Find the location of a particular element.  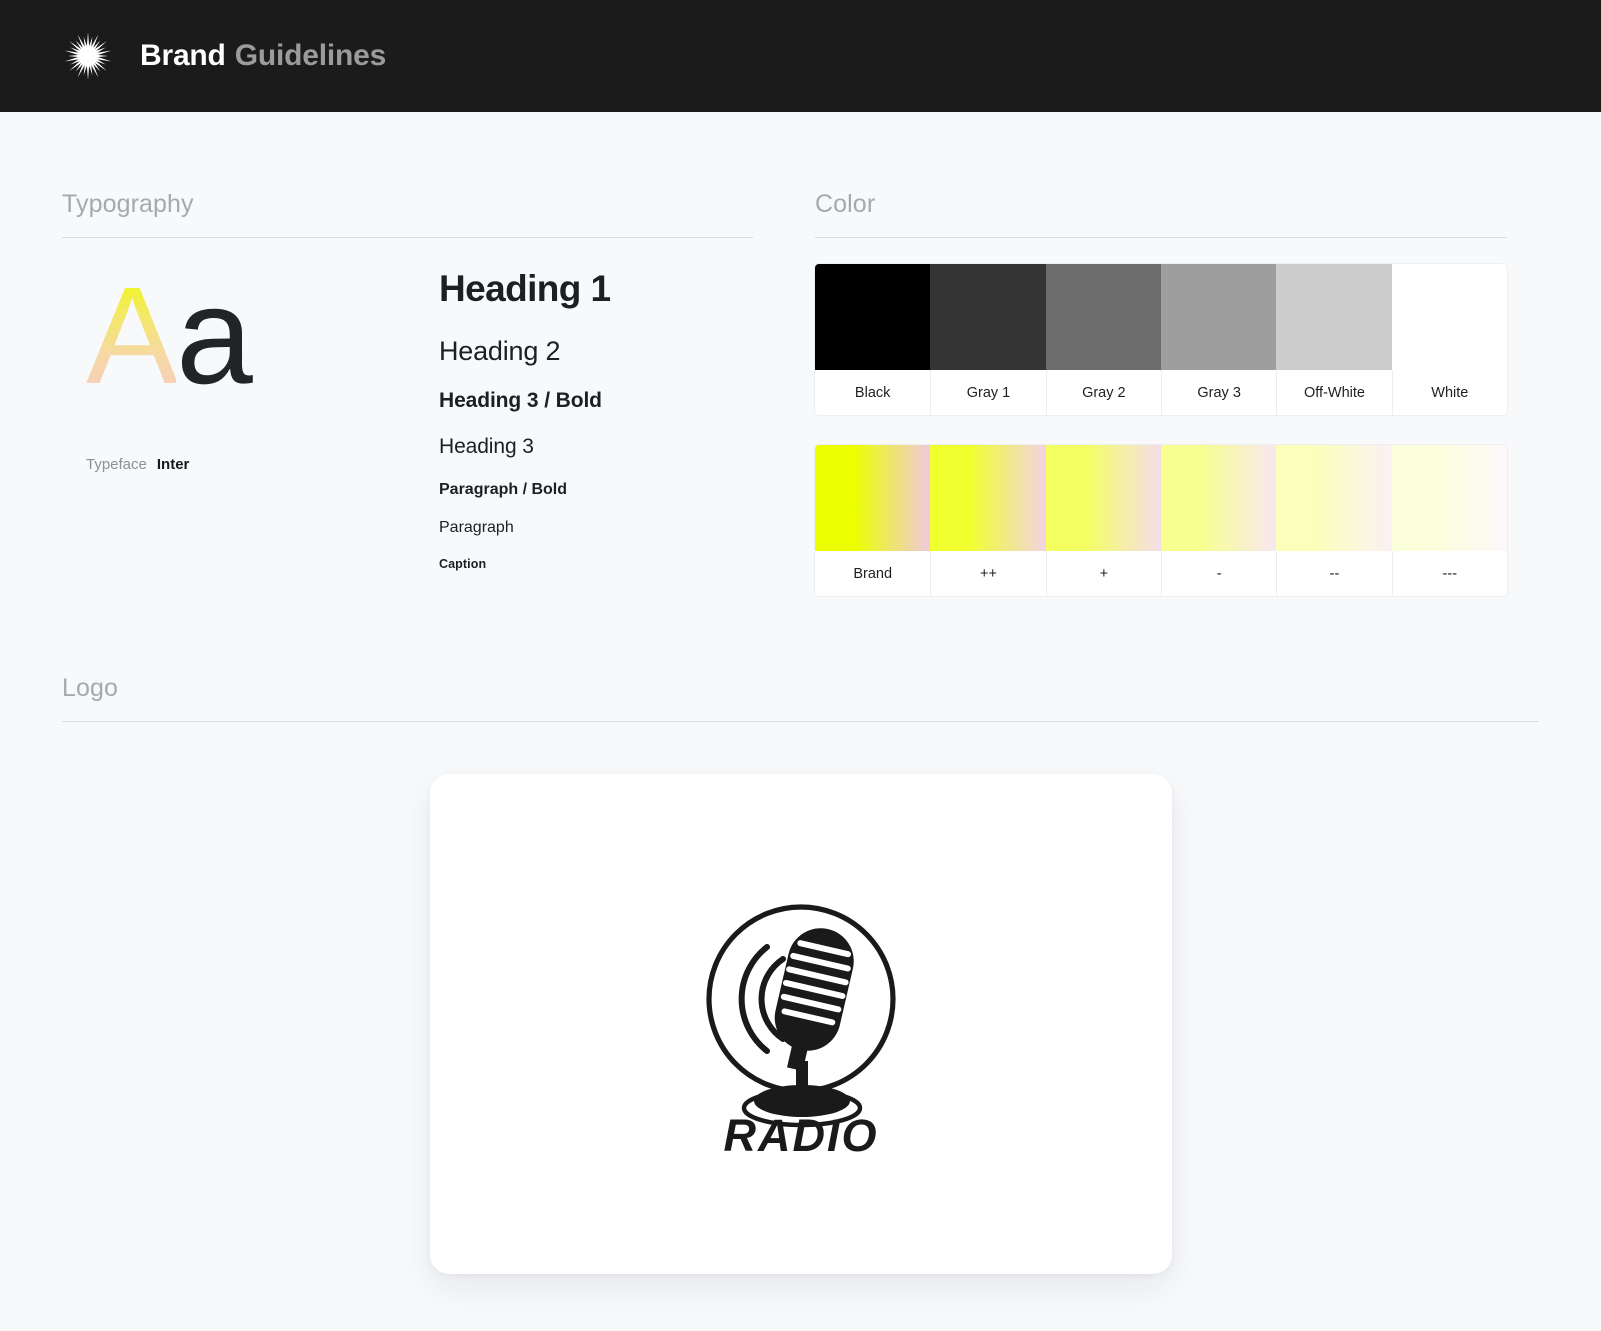

swatch-cell: Gray 3 is located at coordinates (1218, 339).